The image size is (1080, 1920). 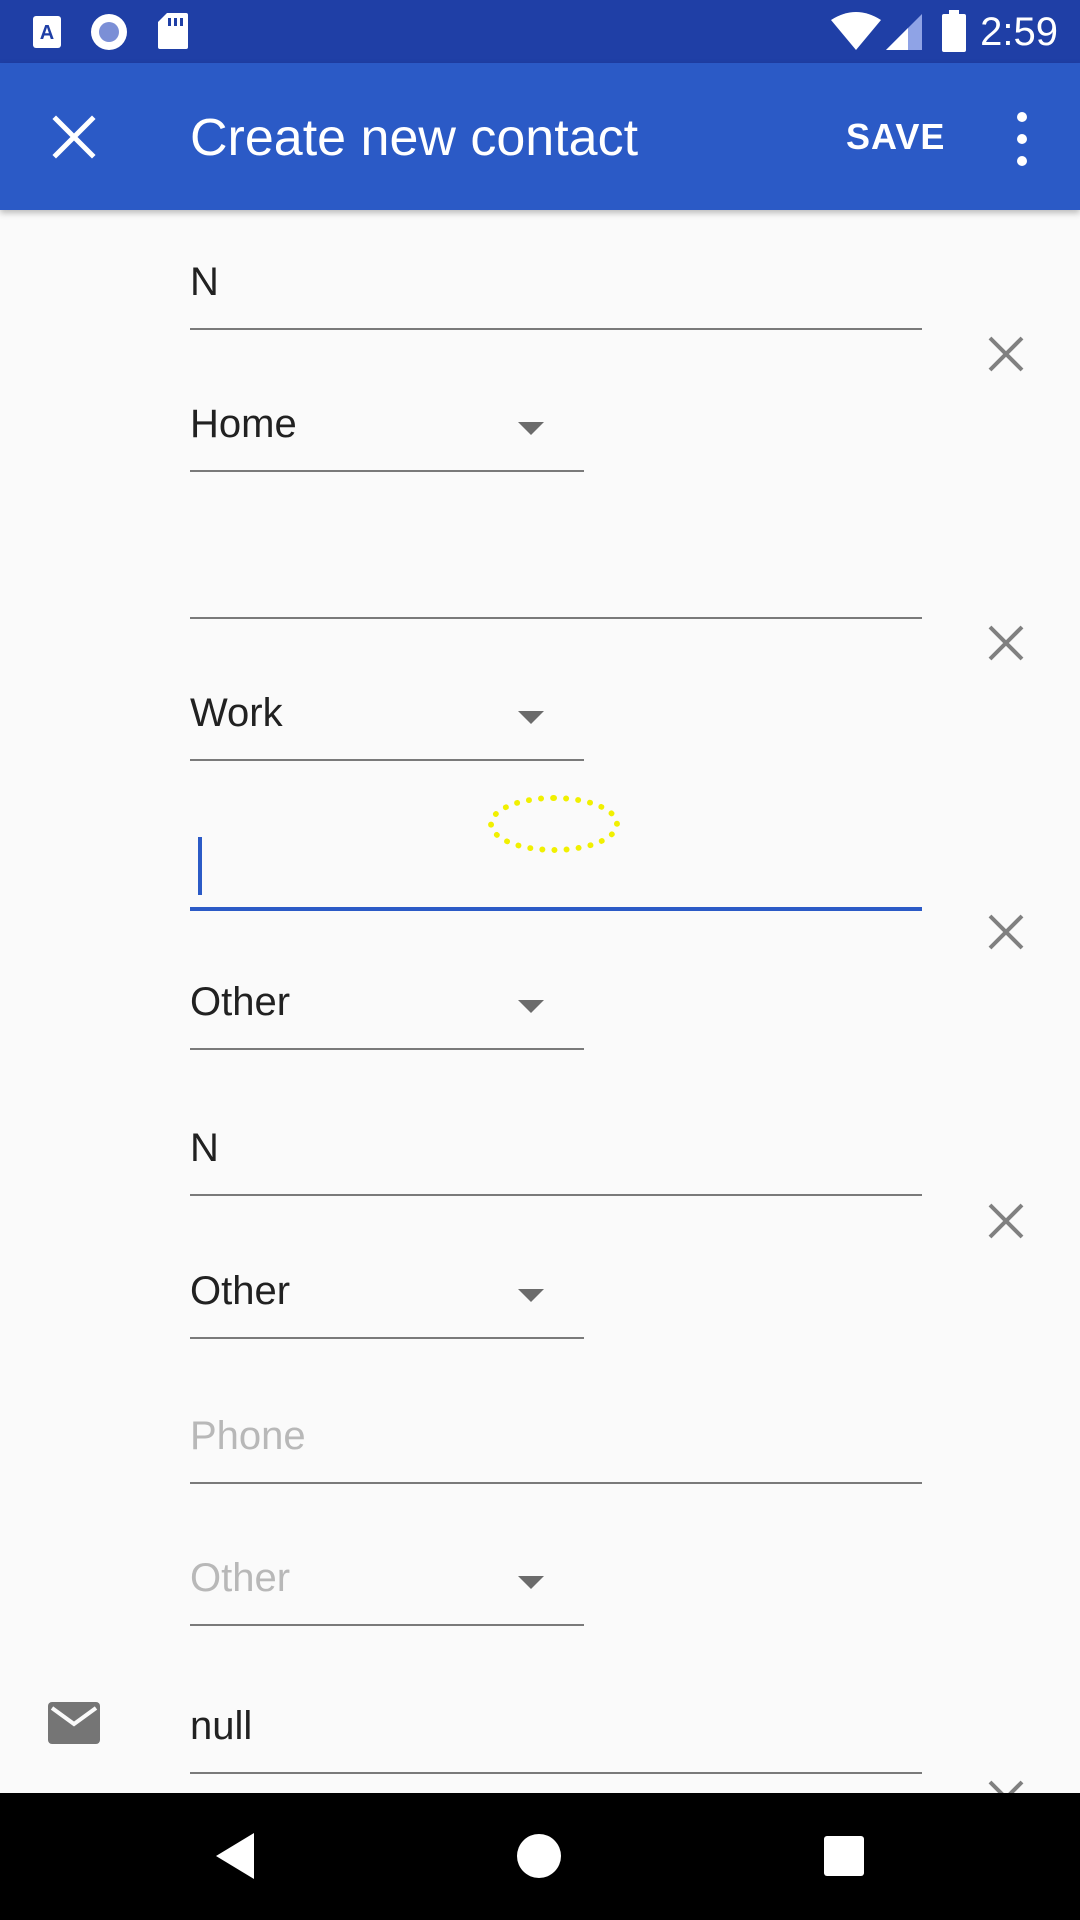 I want to click on text-cursor, so click(x=200, y=866).